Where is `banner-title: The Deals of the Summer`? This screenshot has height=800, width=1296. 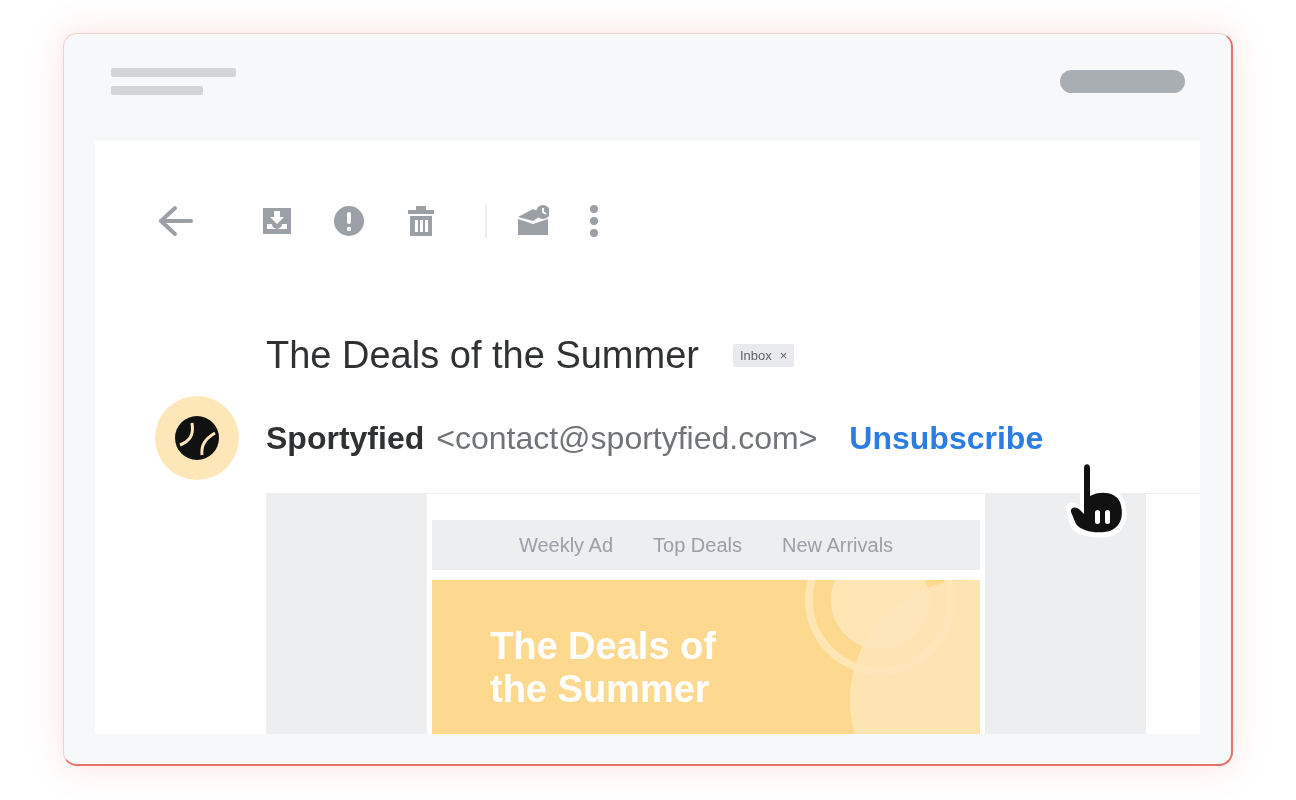
banner-title: The Deals of the Summer is located at coordinates (603, 668).